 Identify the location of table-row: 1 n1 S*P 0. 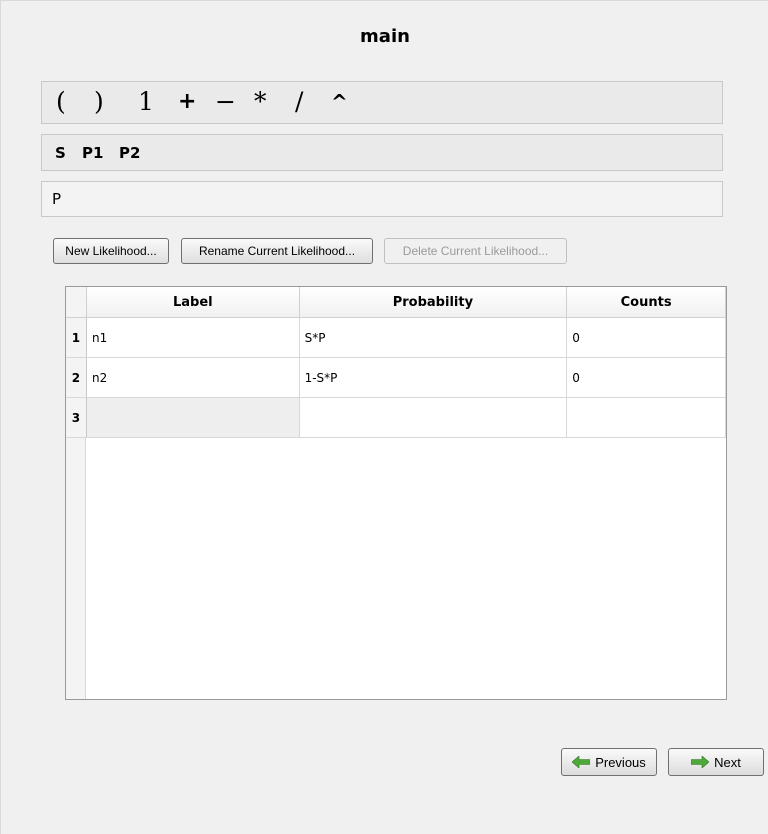
(396, 337).